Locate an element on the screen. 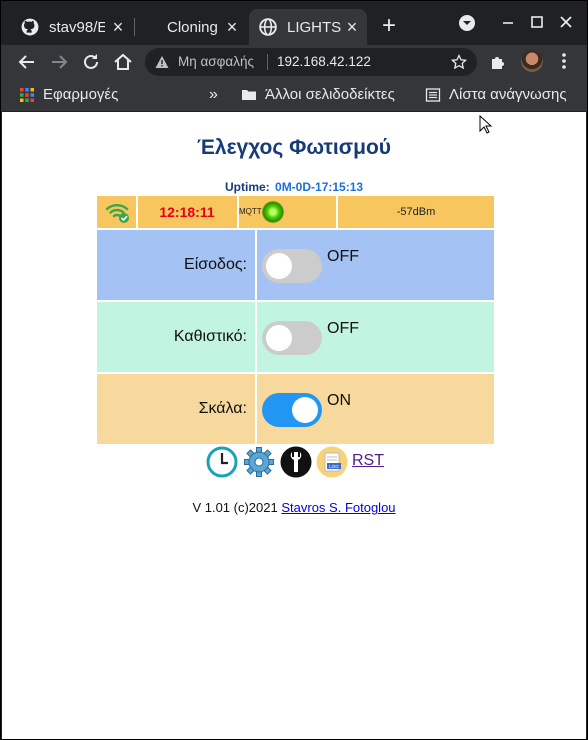 Image resolution: width=588 pixels, height=740 pixels. tab-github: stav98/E × is located at coordinates (72, 27).